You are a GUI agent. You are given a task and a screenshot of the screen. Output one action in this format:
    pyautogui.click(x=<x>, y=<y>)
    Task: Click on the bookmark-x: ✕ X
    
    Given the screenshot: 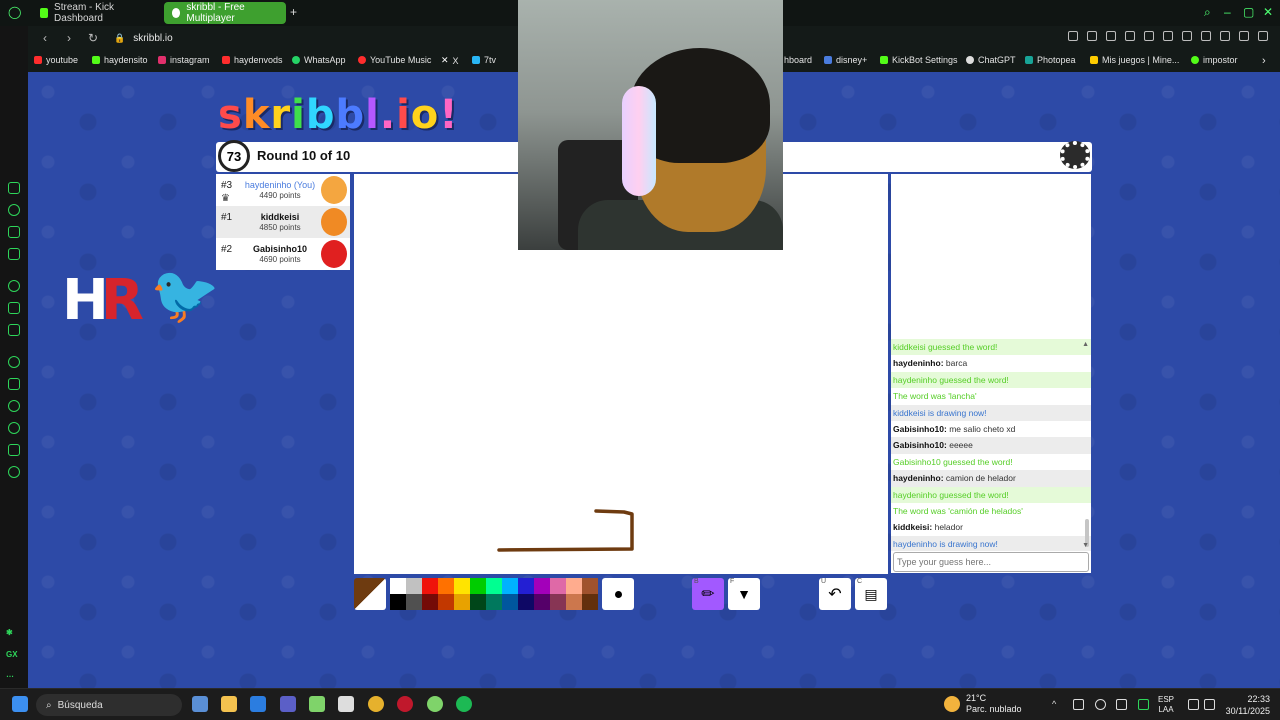 What is the action you would take?
    pyautogui.click(x=450, y=60)
    